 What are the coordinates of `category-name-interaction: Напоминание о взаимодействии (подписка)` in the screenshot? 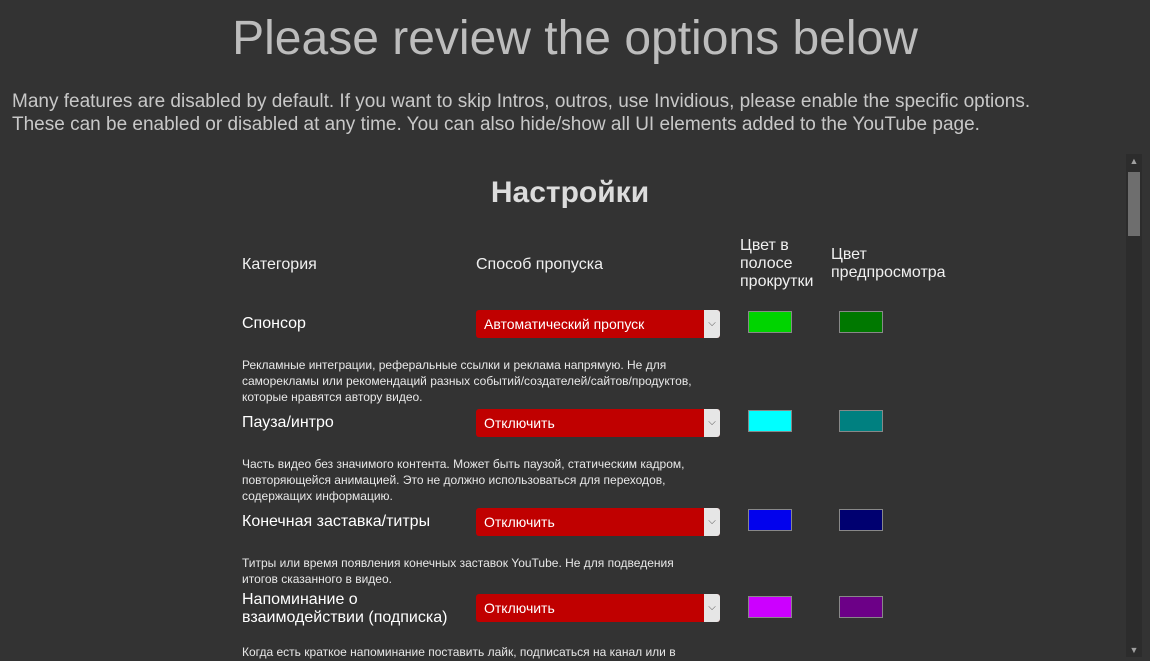 It's located at (344, 609).